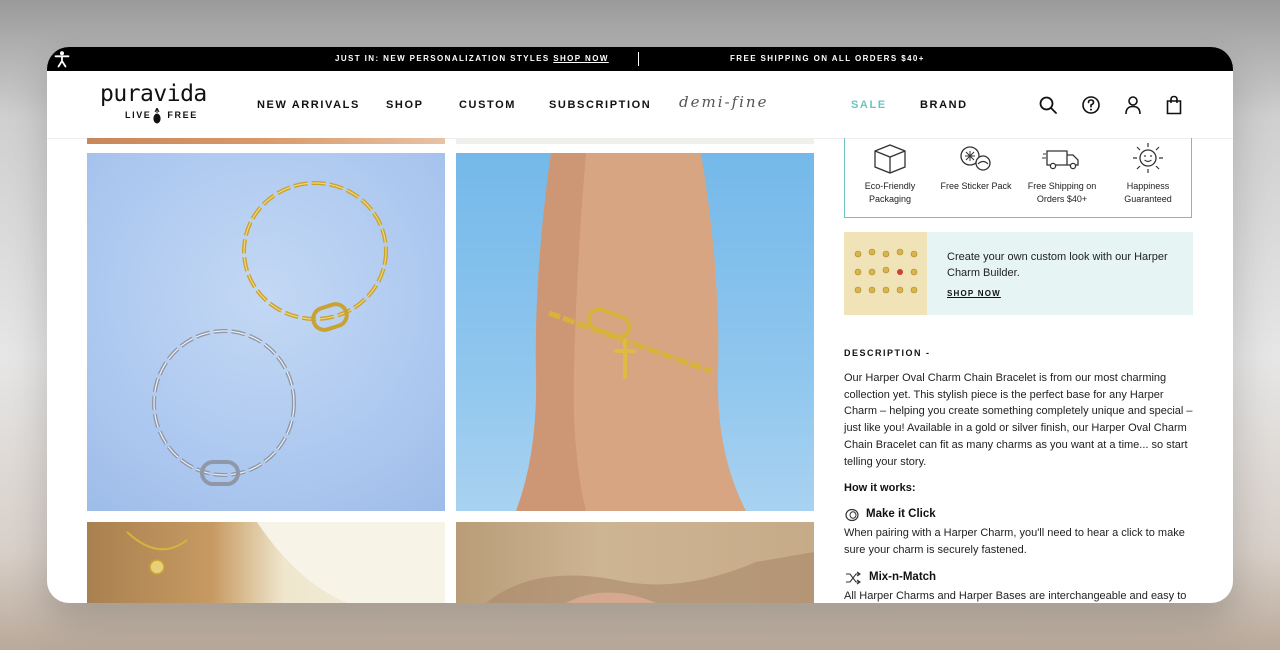  I want to click on perk-eco-friendly: Eco-Friendly Packaging, so click(890, 174).